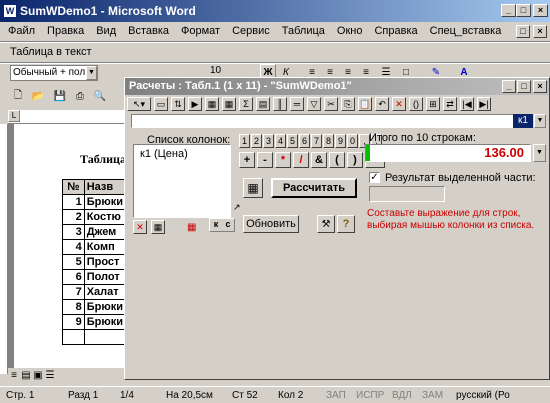 The image size is (550, 403). I want to click on concat-button: &, so click(319, 160).